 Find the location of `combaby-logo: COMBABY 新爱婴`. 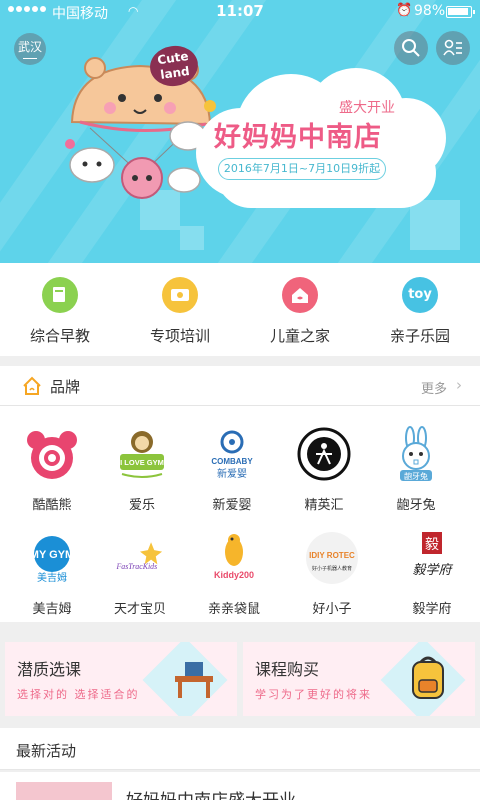

combaby-logo: COMBABY 新爱婴 is located at coordinates (232, 454).